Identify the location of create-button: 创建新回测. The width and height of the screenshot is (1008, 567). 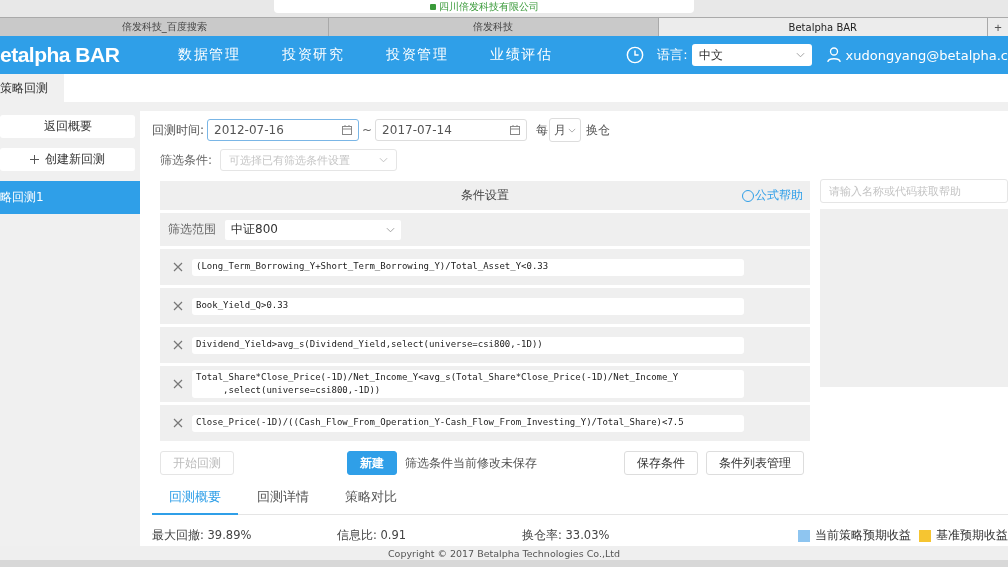
(67, 159).